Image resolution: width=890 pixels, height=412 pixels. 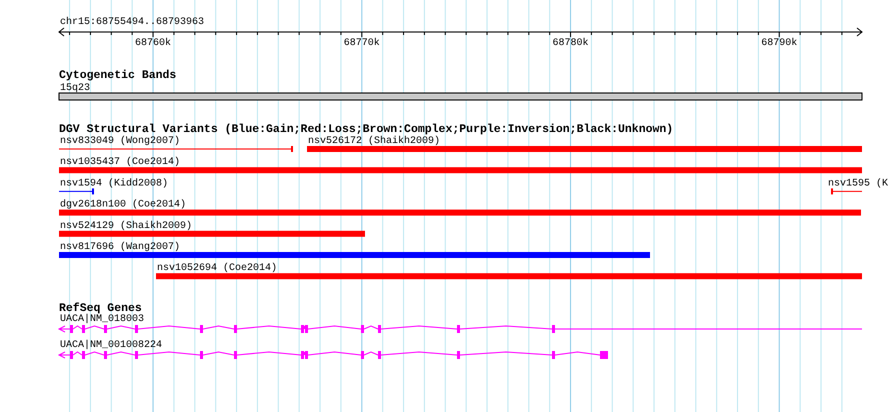 What do you see at coordinates (570, 43) in the screenshot?
I see `tick-label: 68780k` at bounding box center [570, 43].